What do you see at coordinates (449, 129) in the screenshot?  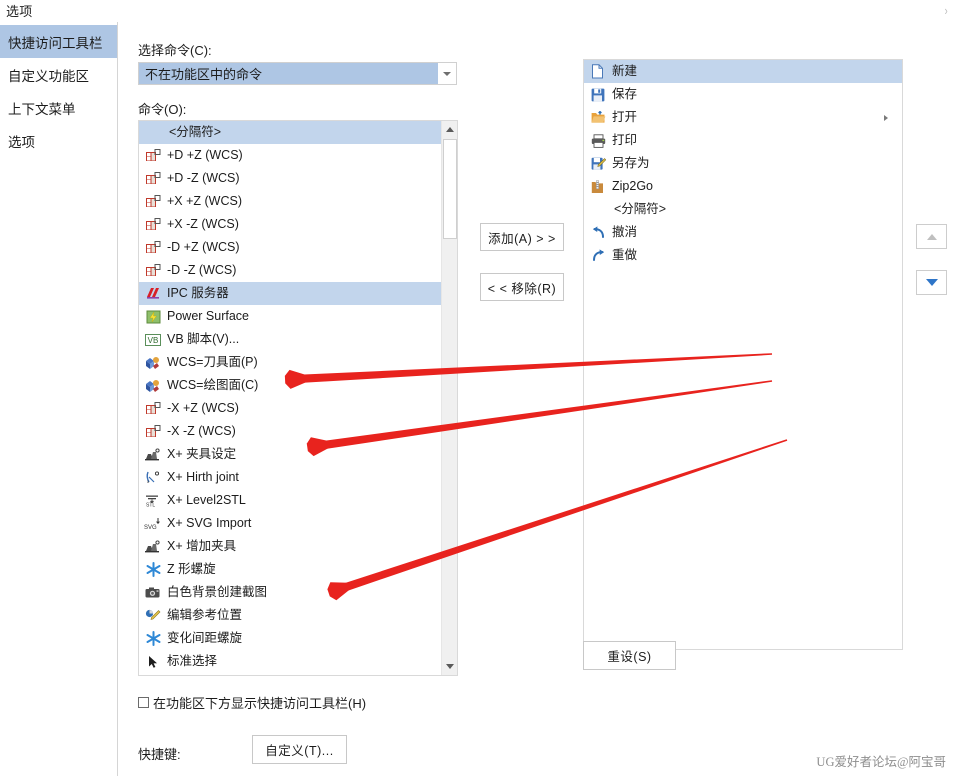 I see `scroll-up-button` at bounding box center [449, 129].